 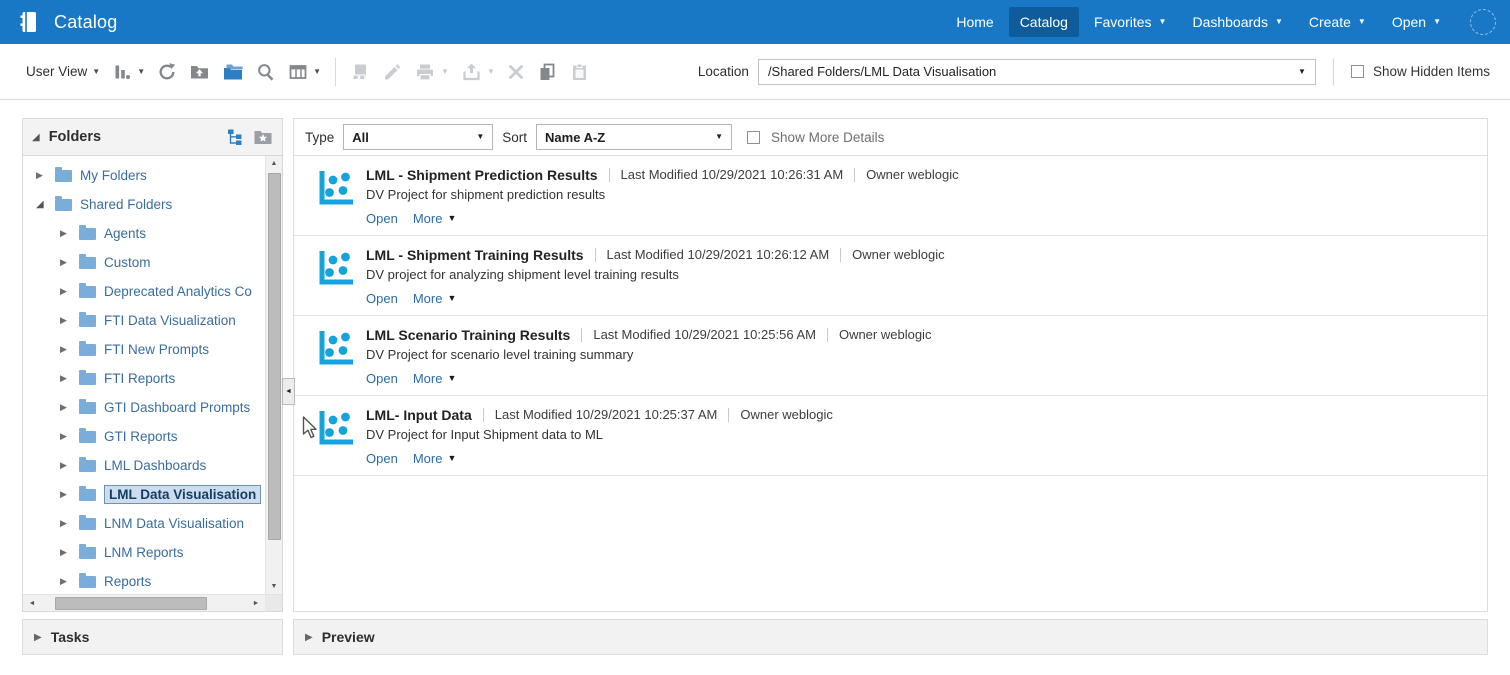 What do you see at coordinates (144, 523) in the screenshot?
I see `tree-item-lnm-data-visualisation: ▶ LNM Data Visualisation` at bounding box center [144, 523].